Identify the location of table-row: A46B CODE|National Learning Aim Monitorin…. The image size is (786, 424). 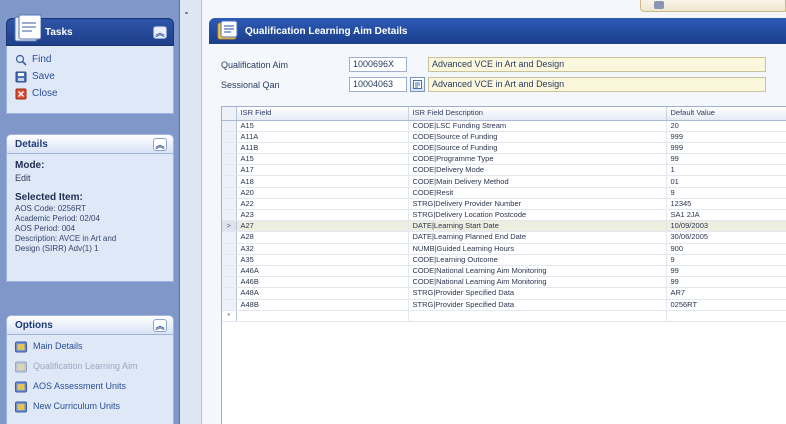
(504, 282).